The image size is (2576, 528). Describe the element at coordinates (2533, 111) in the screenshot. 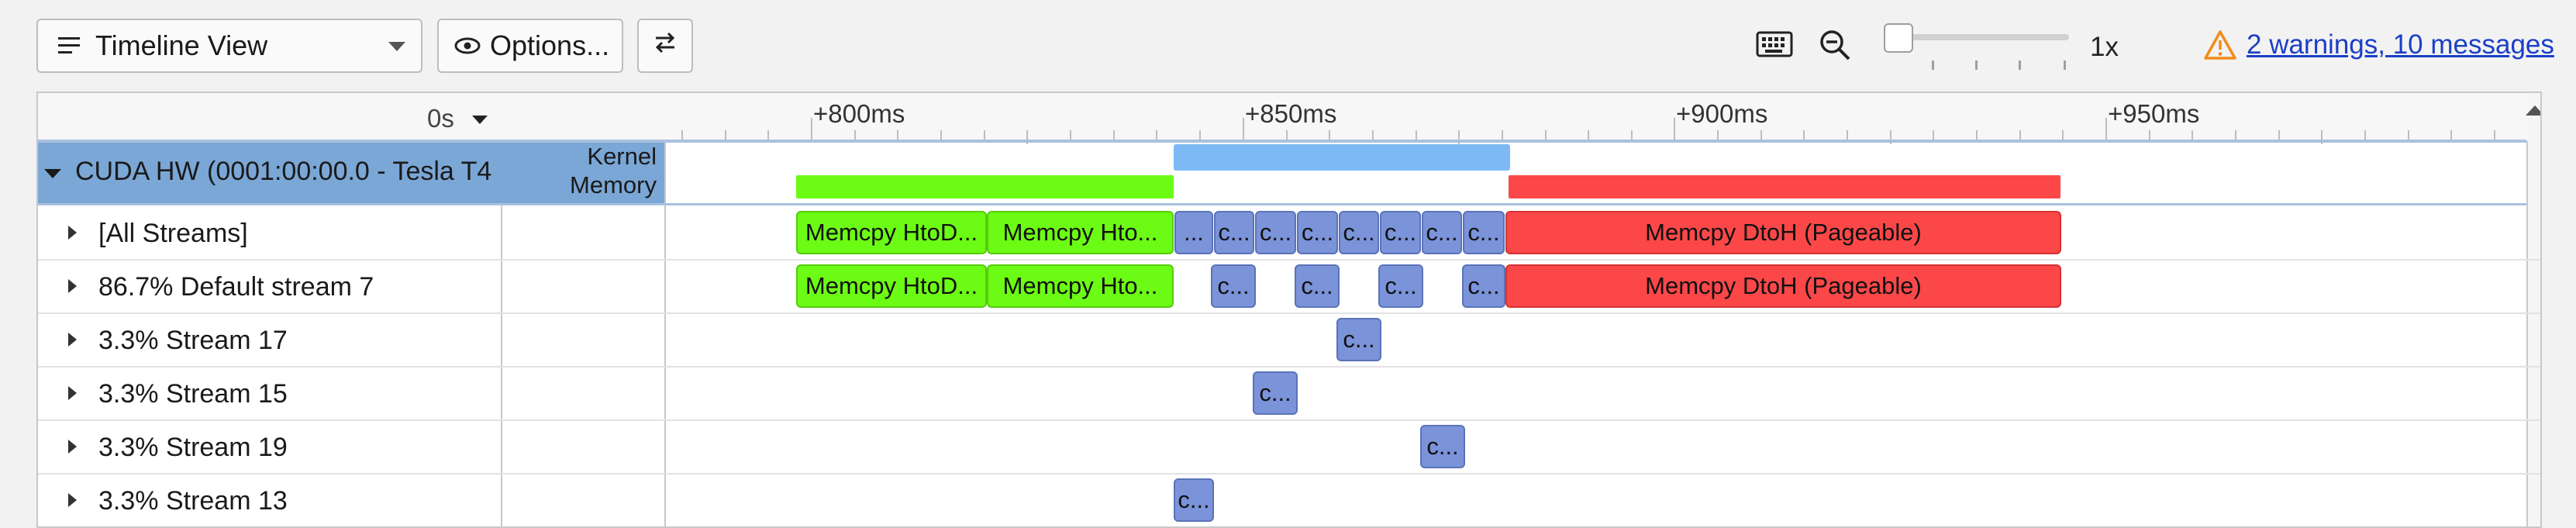

I see `scroll-up-icon` at that location.